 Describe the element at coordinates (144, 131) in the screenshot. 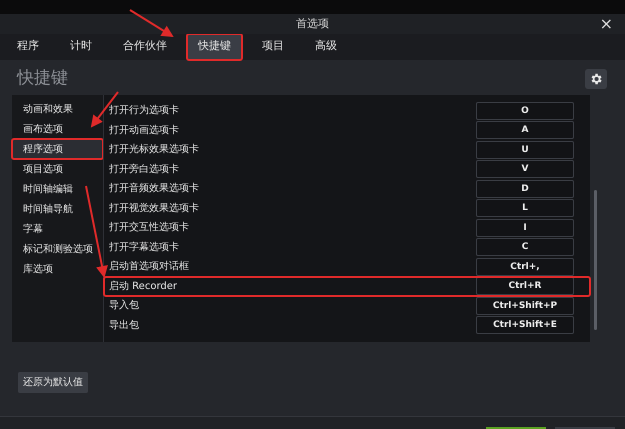

I see `shortcut-action: 打开动画选项卡` at that location.